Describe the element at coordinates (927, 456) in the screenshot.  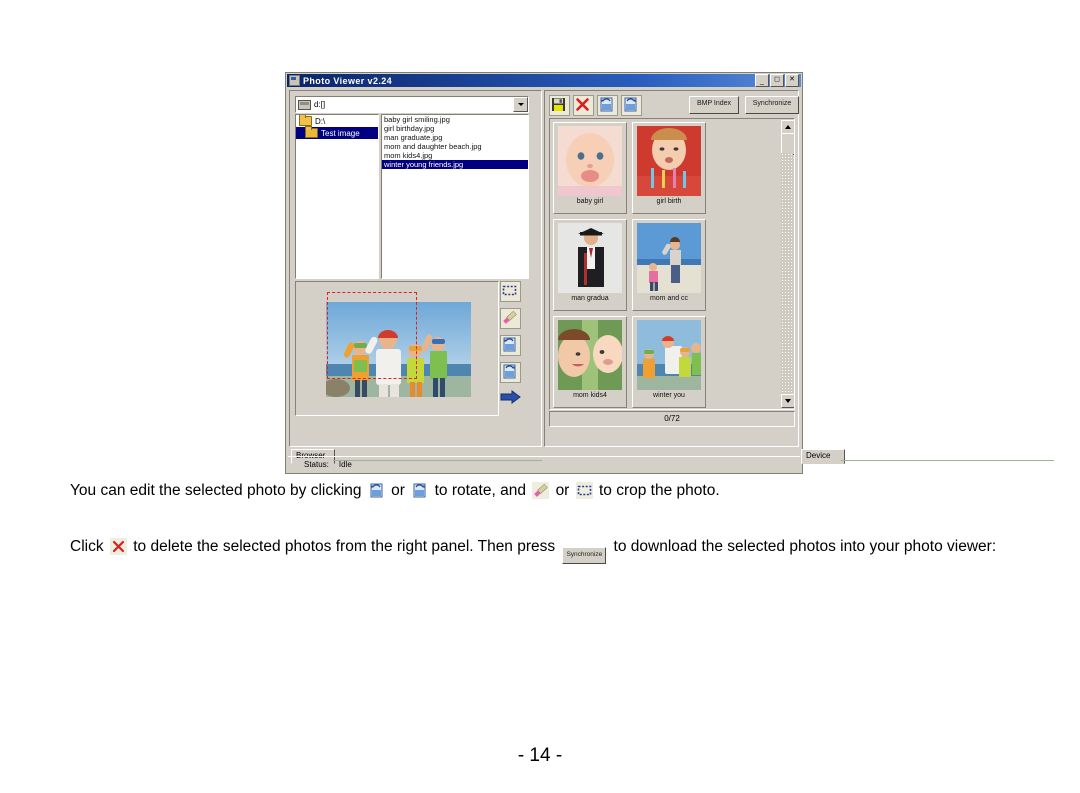
I see `device-tabstrip: Device` at that location.